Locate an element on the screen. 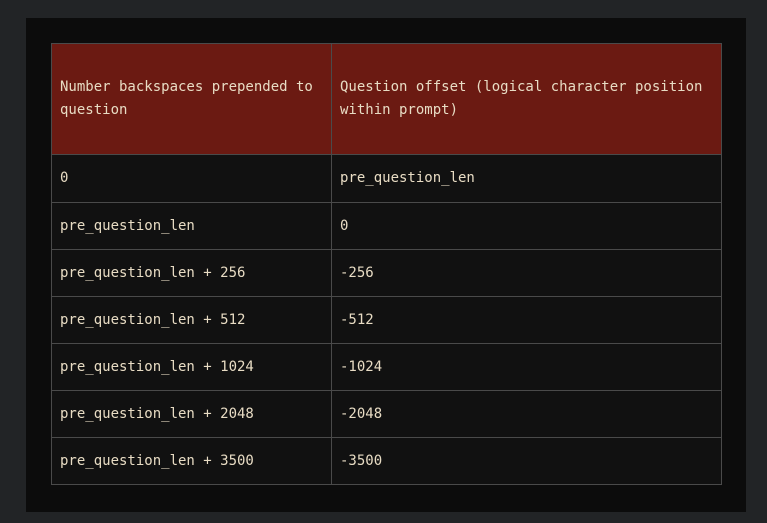 The height and width of the screenshot is (523, 767). table-row: pre_question_len 0 is located at coordinates (386, 226).